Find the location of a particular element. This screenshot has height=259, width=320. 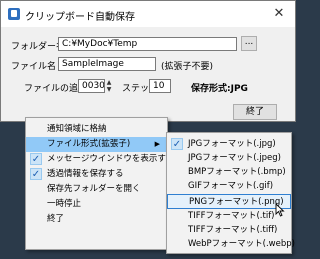

menu-item-show-message: ✓ メッセージウインドウを表示する is located at coordinates (100, 159).